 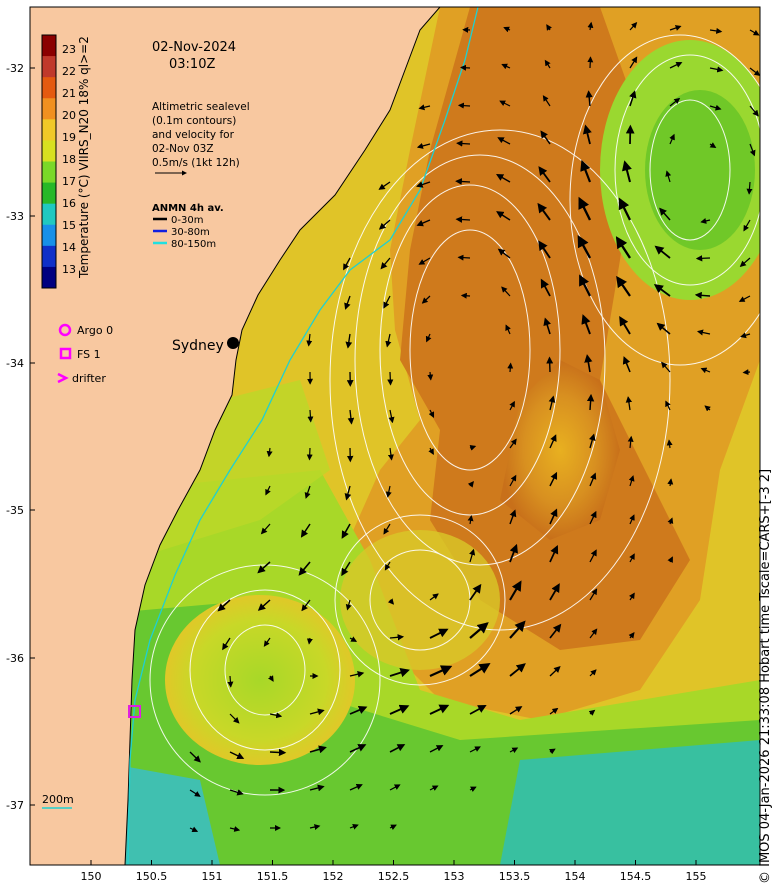 What do you see at coordinates (193, 244) in the screenshot?
I see `svg-text: 80-150m` at bounding box center [193, 244].